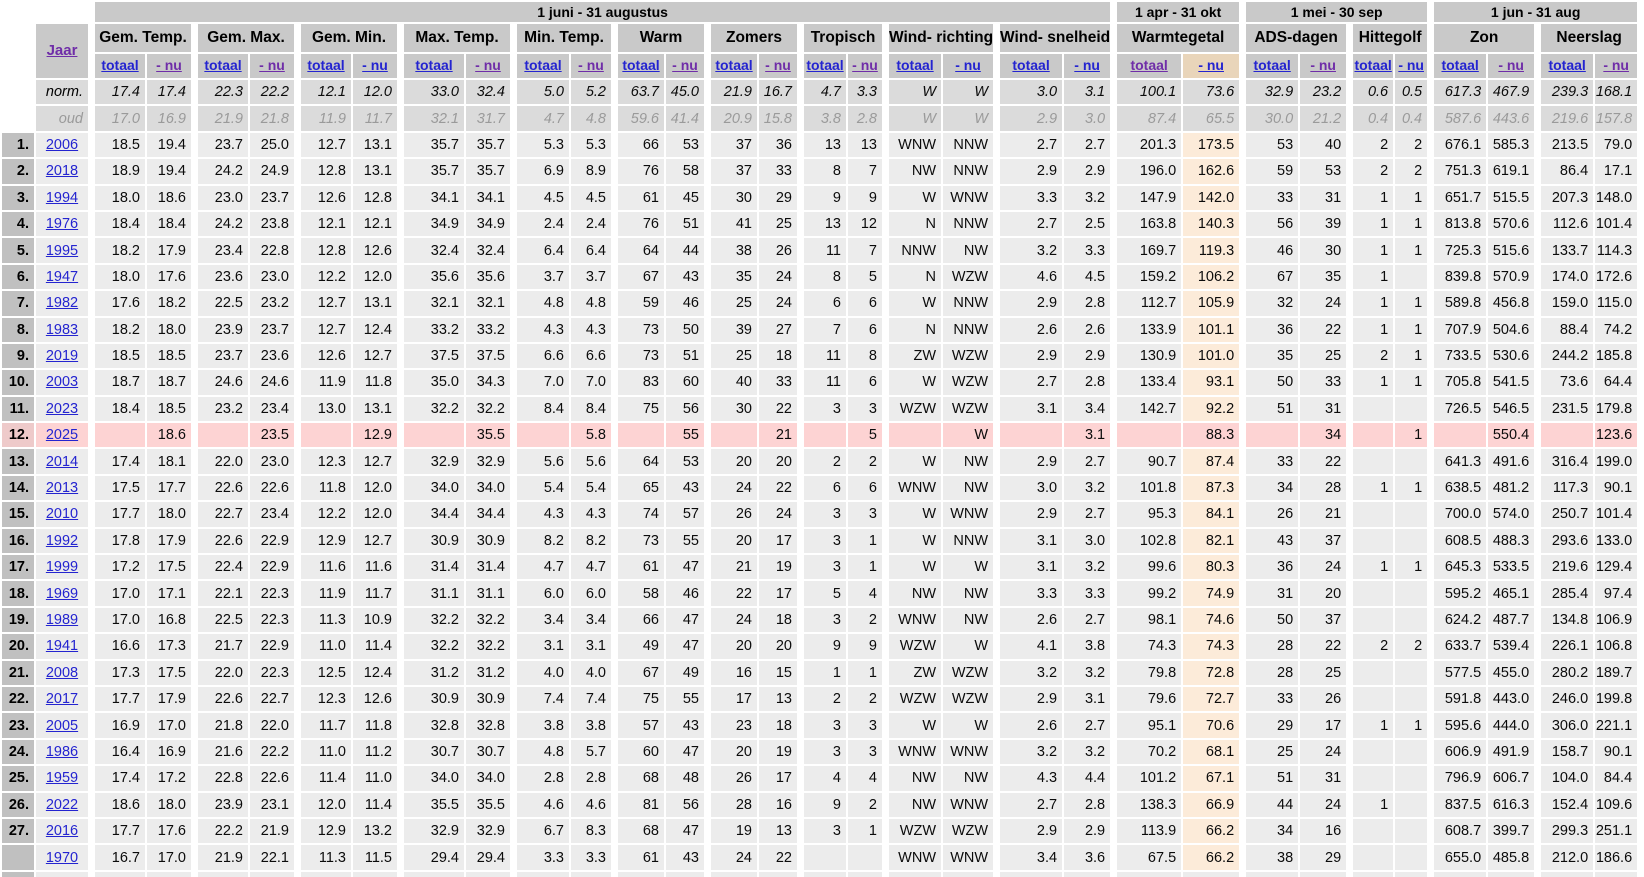 This screenshot has width=1644, height=877. Describe the element at coordinates (62, 541) in the screenshot. I see `year-link: 1992` at that location.